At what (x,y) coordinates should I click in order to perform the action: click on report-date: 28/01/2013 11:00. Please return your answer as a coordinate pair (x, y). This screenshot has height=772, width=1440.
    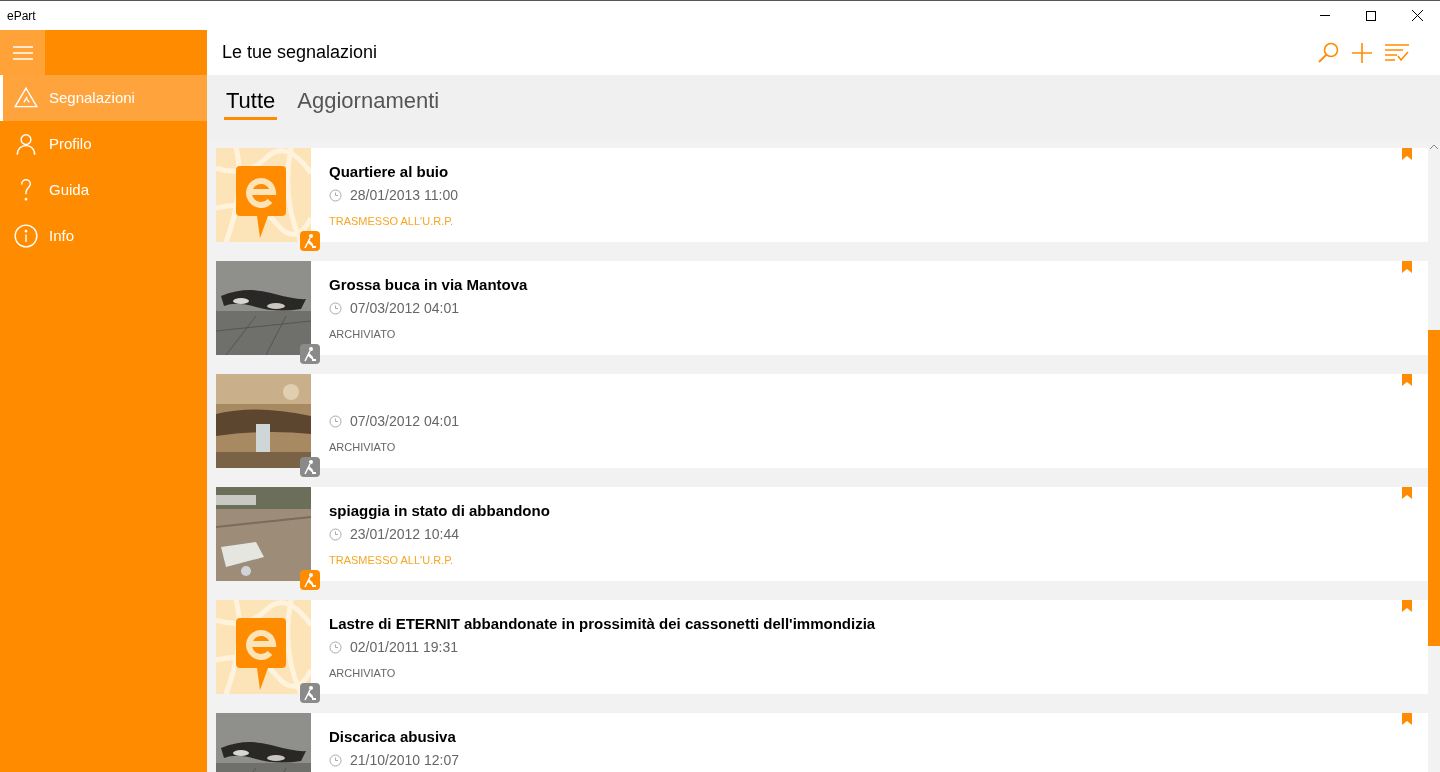
    Looking at the image, I should click on (404, 195).